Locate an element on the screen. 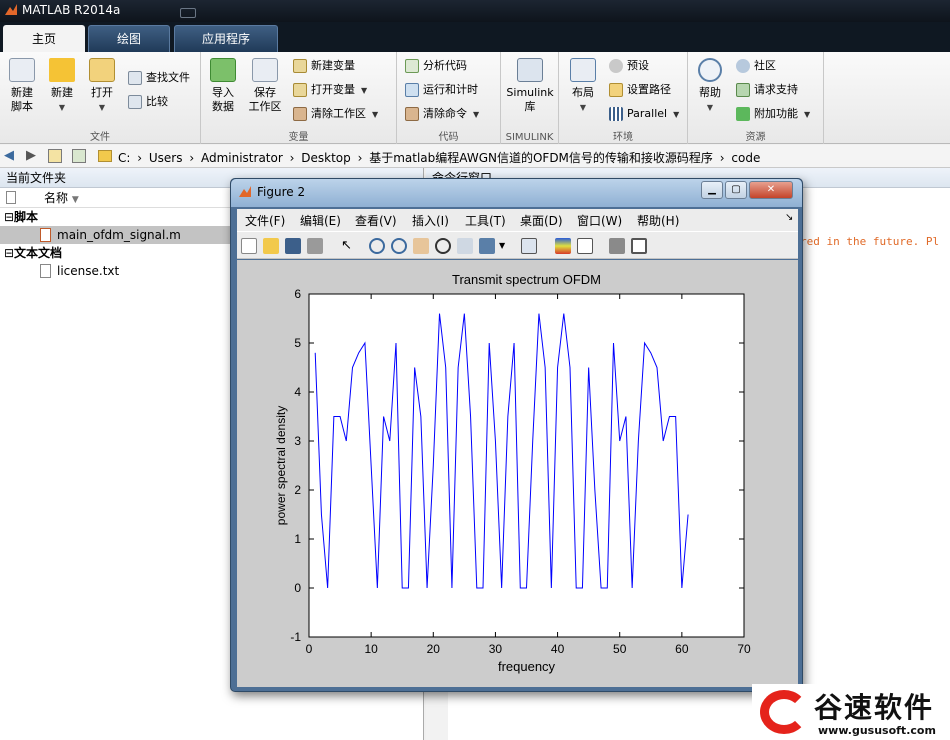 Image resolution: width=950 pixels, height=740 pixels. section-code: 分析代码 运行和计时 清除命令 ▼ 代码 is located at coordinates (449, 98).